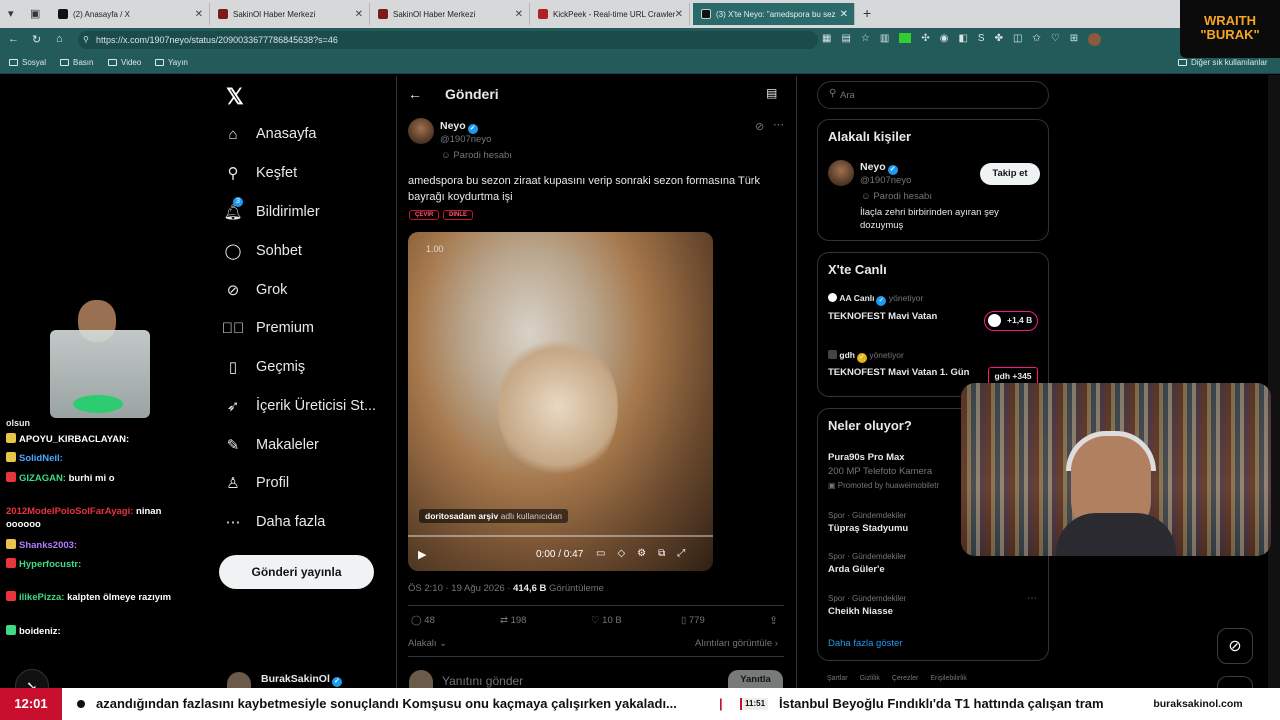 This screenshot has width=1280, height=720. Describe the element at coordinates (661, 553) in the screenshot. I see `pip-icon: ⧉` at that location.